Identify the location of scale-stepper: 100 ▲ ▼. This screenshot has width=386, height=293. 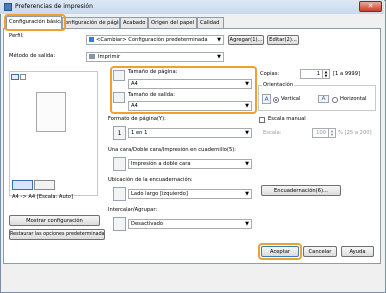
(324, 133).